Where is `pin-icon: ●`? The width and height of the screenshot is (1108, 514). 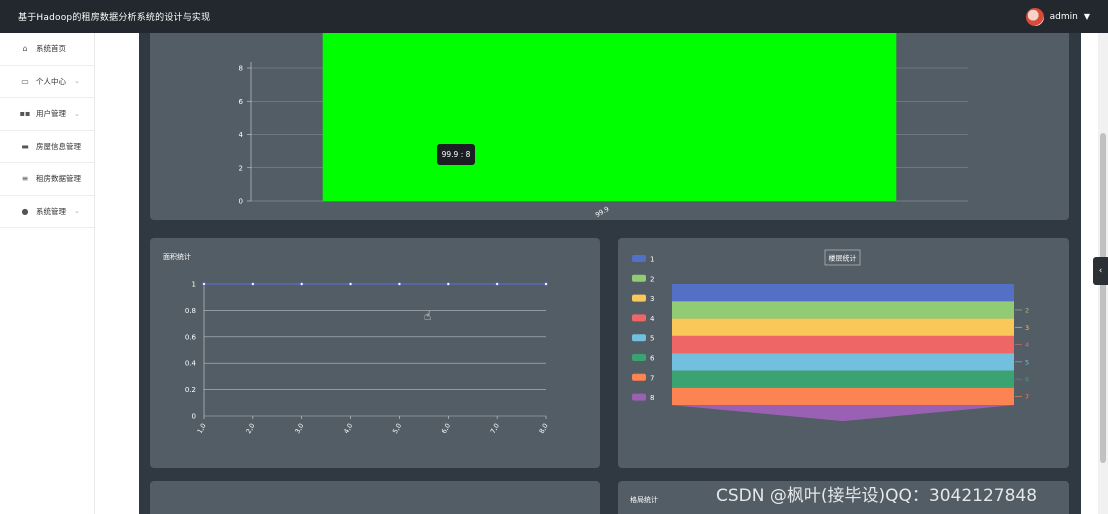
pin-icon: ● is located at coordinates (25, 211).